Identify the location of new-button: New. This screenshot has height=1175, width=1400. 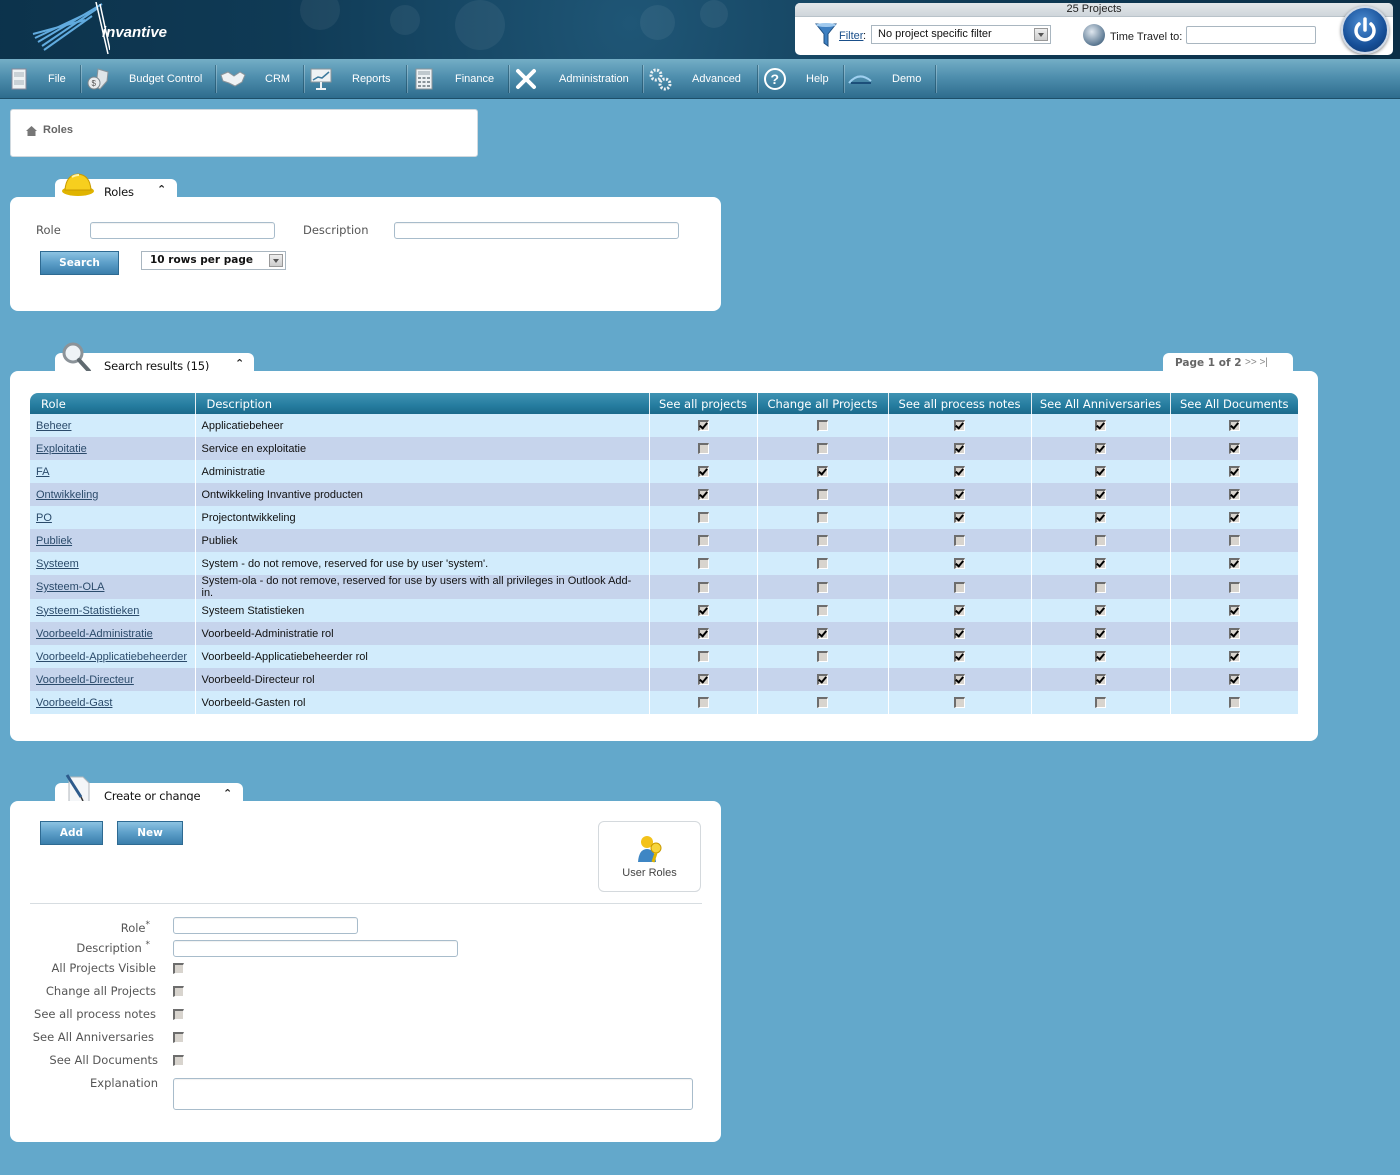
(150, 833).